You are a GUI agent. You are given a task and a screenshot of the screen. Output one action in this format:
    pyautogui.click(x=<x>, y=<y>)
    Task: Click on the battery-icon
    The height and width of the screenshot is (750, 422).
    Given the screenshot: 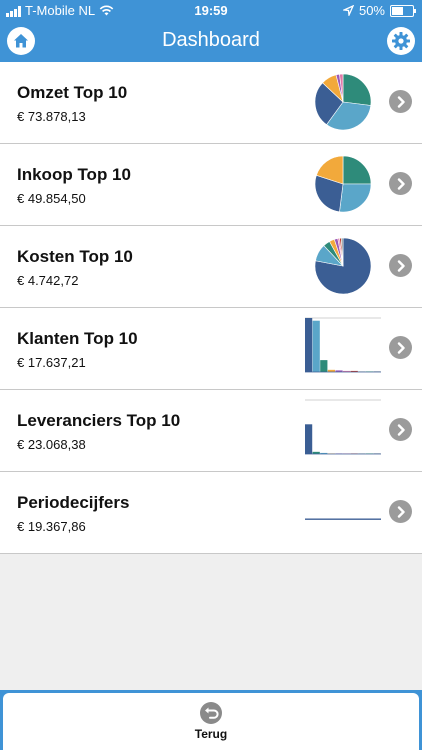 What is the action you would take?
    pyautogui.click(x=403, y=10)
    